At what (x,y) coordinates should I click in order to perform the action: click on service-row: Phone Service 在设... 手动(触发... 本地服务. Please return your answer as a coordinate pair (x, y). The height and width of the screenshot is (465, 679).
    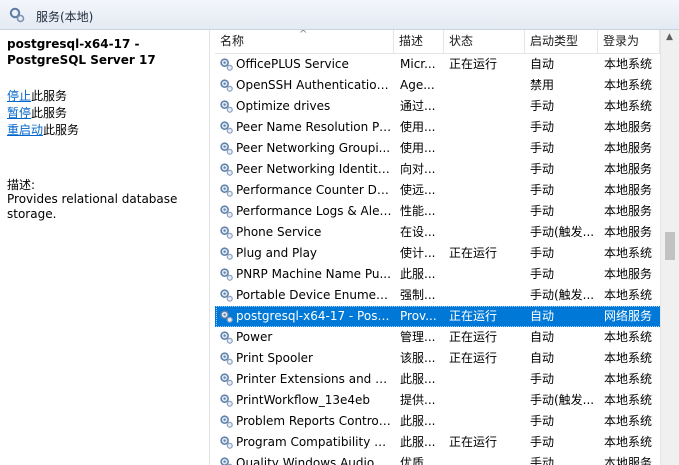
    Looking at the image, I should click on (447, 232).